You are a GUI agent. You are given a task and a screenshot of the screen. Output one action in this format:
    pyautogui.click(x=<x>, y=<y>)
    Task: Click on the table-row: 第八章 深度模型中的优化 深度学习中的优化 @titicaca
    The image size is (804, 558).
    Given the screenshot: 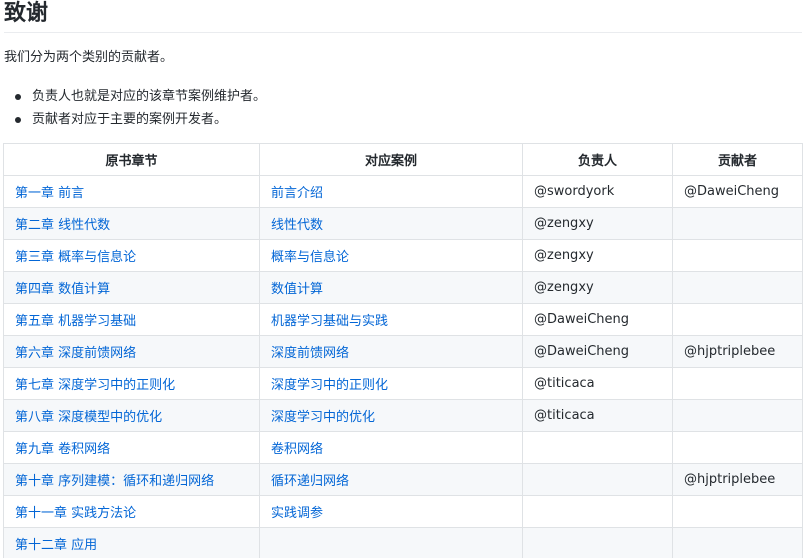 What is the action you would take?
    pyautogui.click(x=403, y=415)
    